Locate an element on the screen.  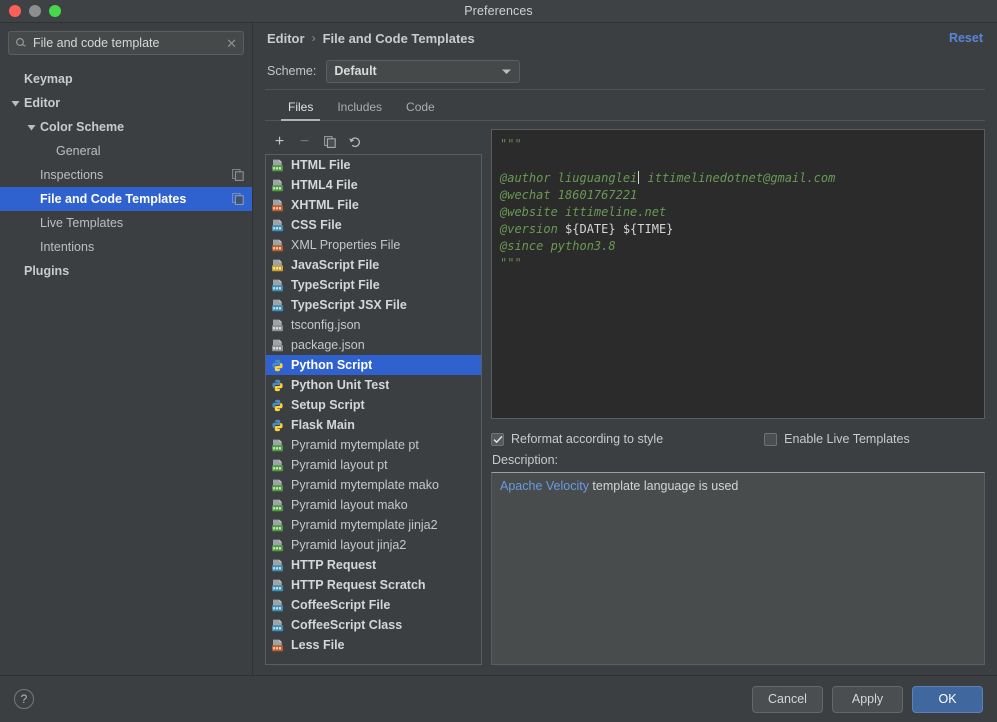
list-item: XML Properties File is located at coordinates (373, 245).